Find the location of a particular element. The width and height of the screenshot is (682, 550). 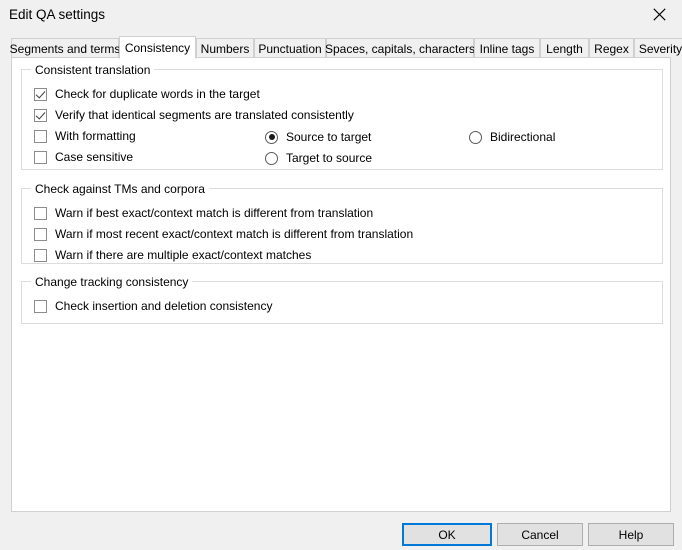

radio-bidirectional: Bidirectional is located at coordinates (512, 137).